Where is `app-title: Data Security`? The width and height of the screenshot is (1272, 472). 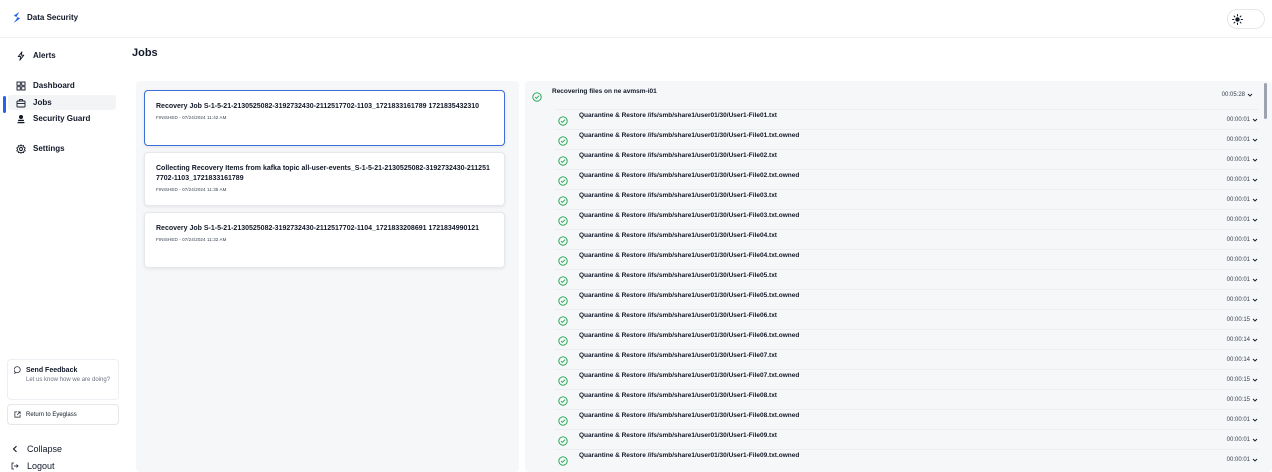
app-title: Data Security is located at coordinates (53, 17).